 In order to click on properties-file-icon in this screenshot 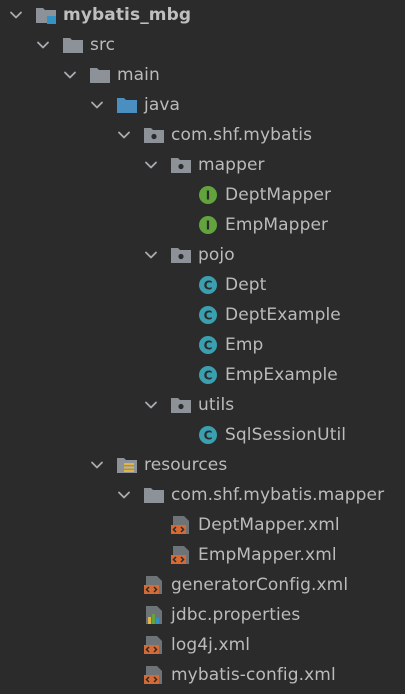, I will do `click(154, 615)`.